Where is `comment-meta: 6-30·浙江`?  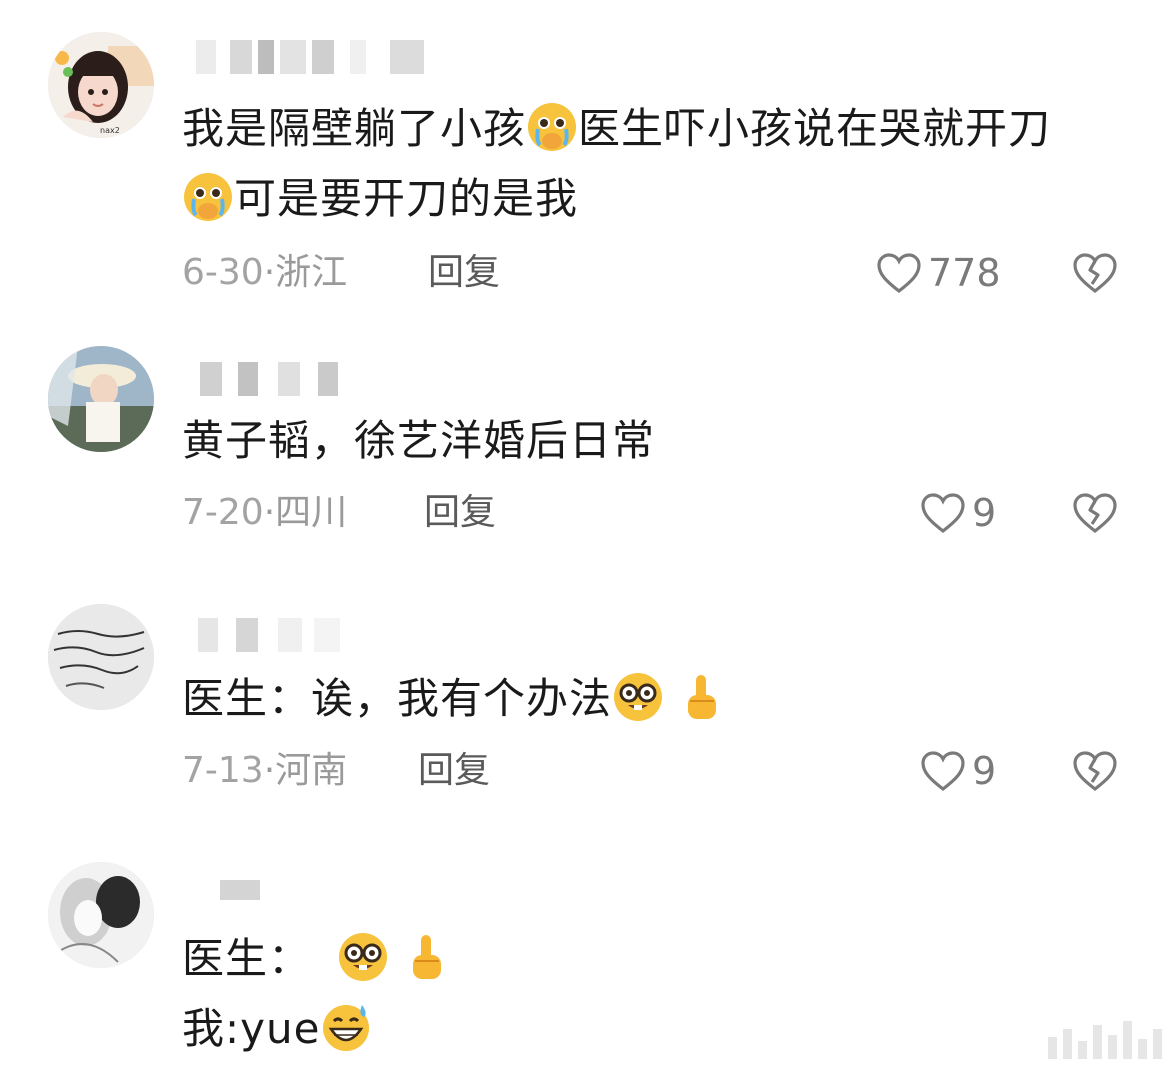
comment-meta: 6-30·浙江 is located at coordinates (264, 273).